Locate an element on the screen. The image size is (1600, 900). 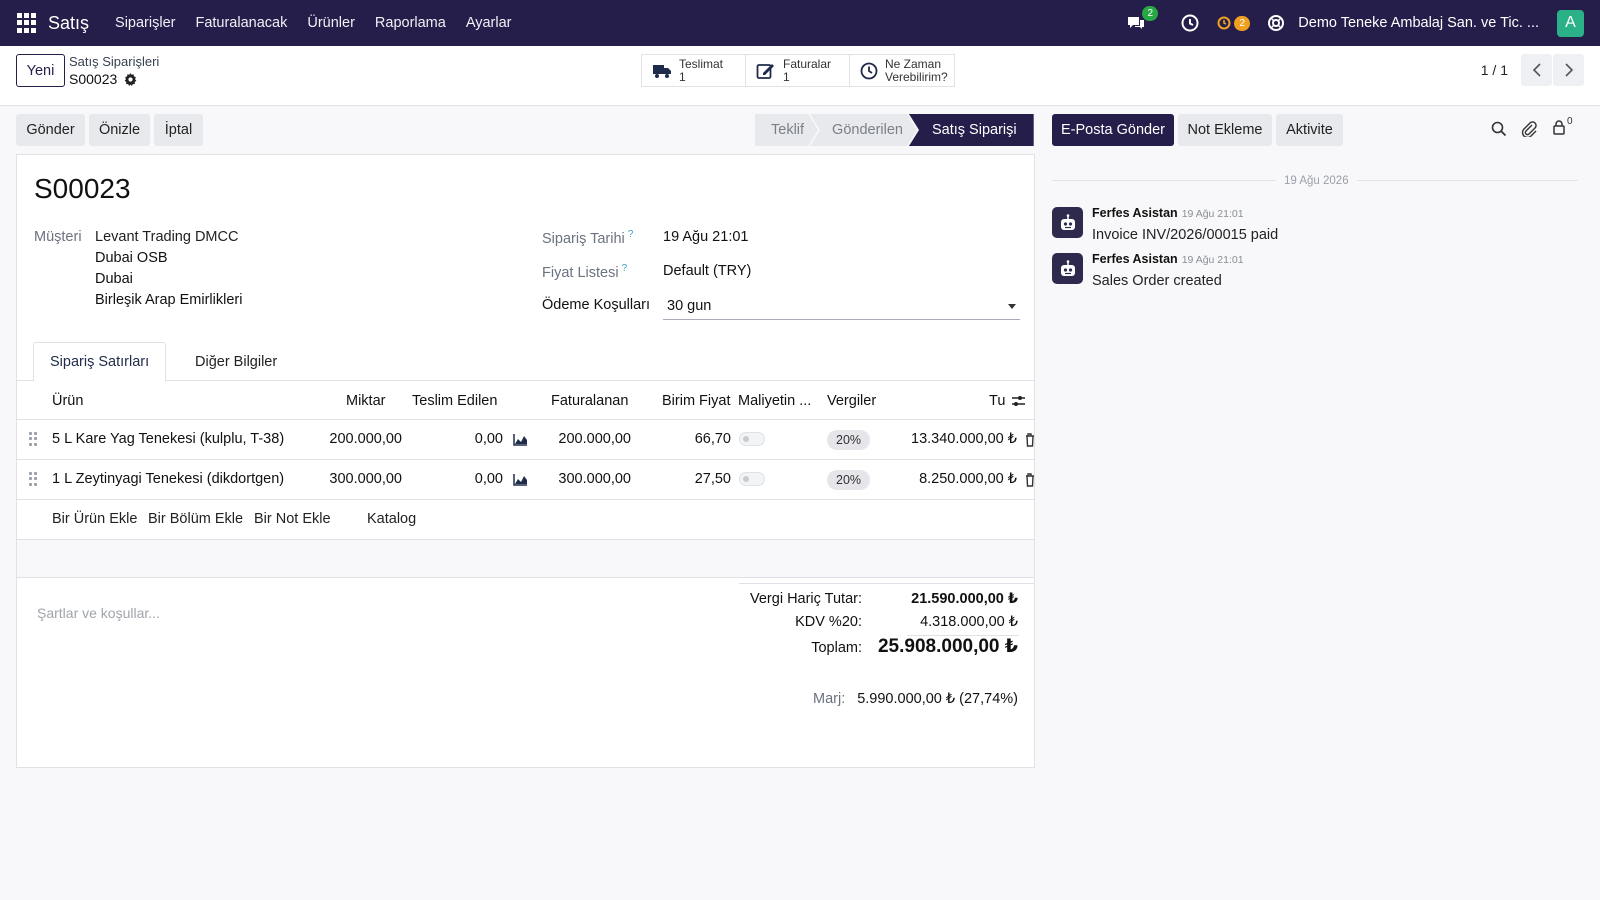
customer-label: Müşteri is located at coordinates (58, 237).